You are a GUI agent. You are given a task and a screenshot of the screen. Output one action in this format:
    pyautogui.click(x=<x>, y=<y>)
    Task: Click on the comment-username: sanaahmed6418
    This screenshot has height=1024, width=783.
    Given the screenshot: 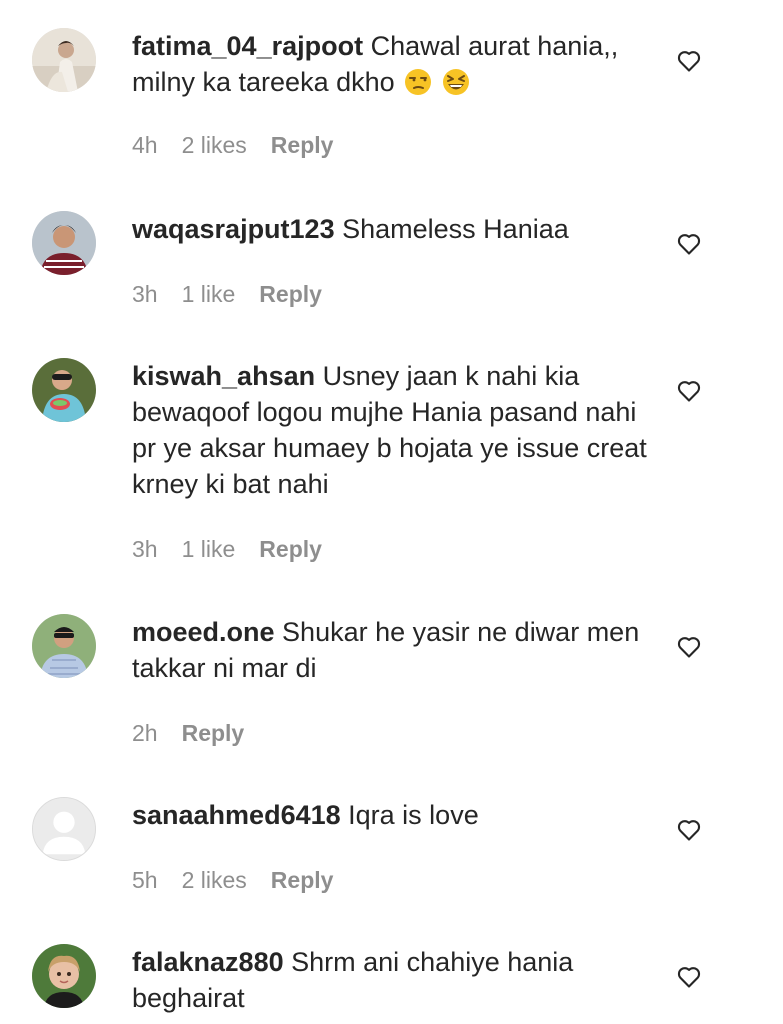 What is the action you would take?
    pyautogui.click(x=236, y=815)
    